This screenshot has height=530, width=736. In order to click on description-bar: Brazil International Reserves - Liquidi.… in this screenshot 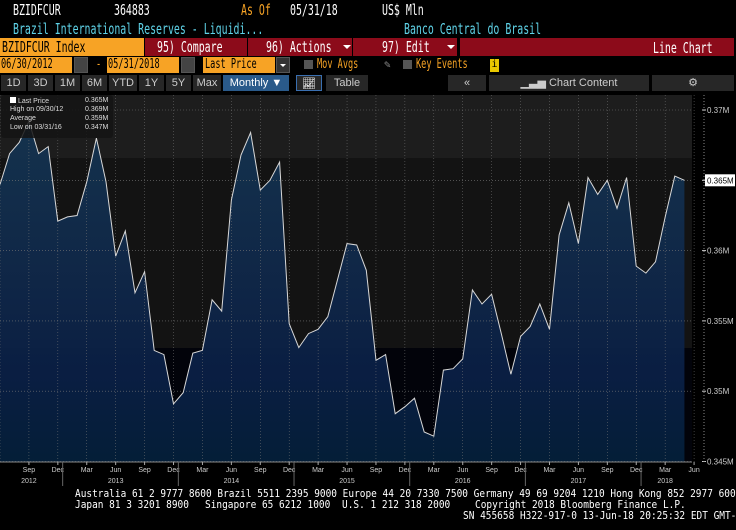, I will do `click(368, 28)`.